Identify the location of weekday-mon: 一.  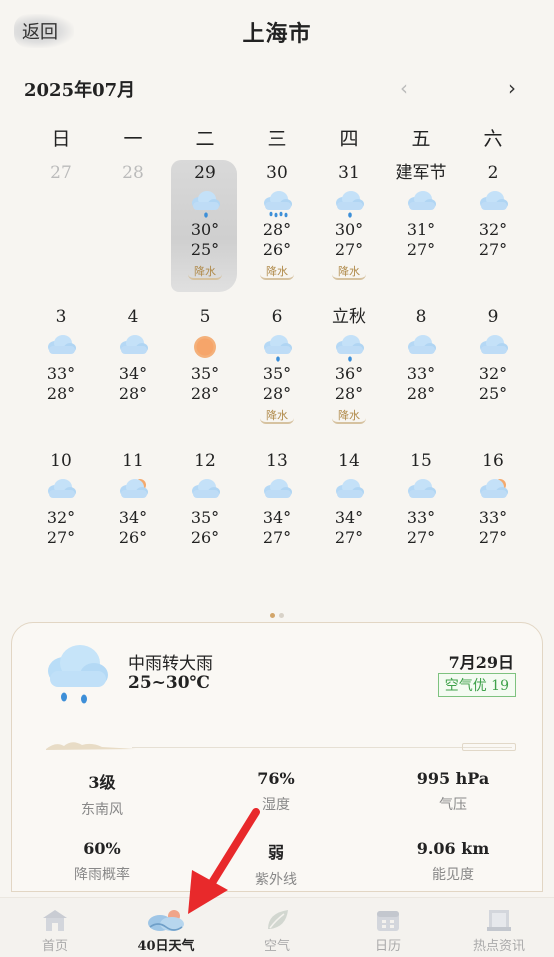
(133, 139).